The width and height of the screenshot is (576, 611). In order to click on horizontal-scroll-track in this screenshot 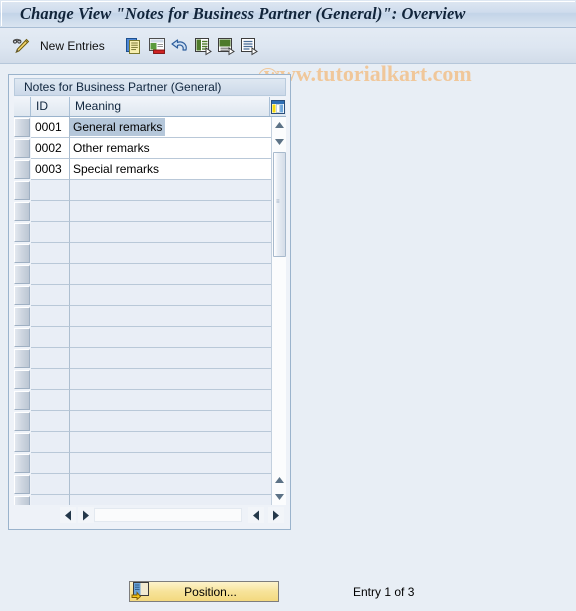, I will do `click(168, 515)`.